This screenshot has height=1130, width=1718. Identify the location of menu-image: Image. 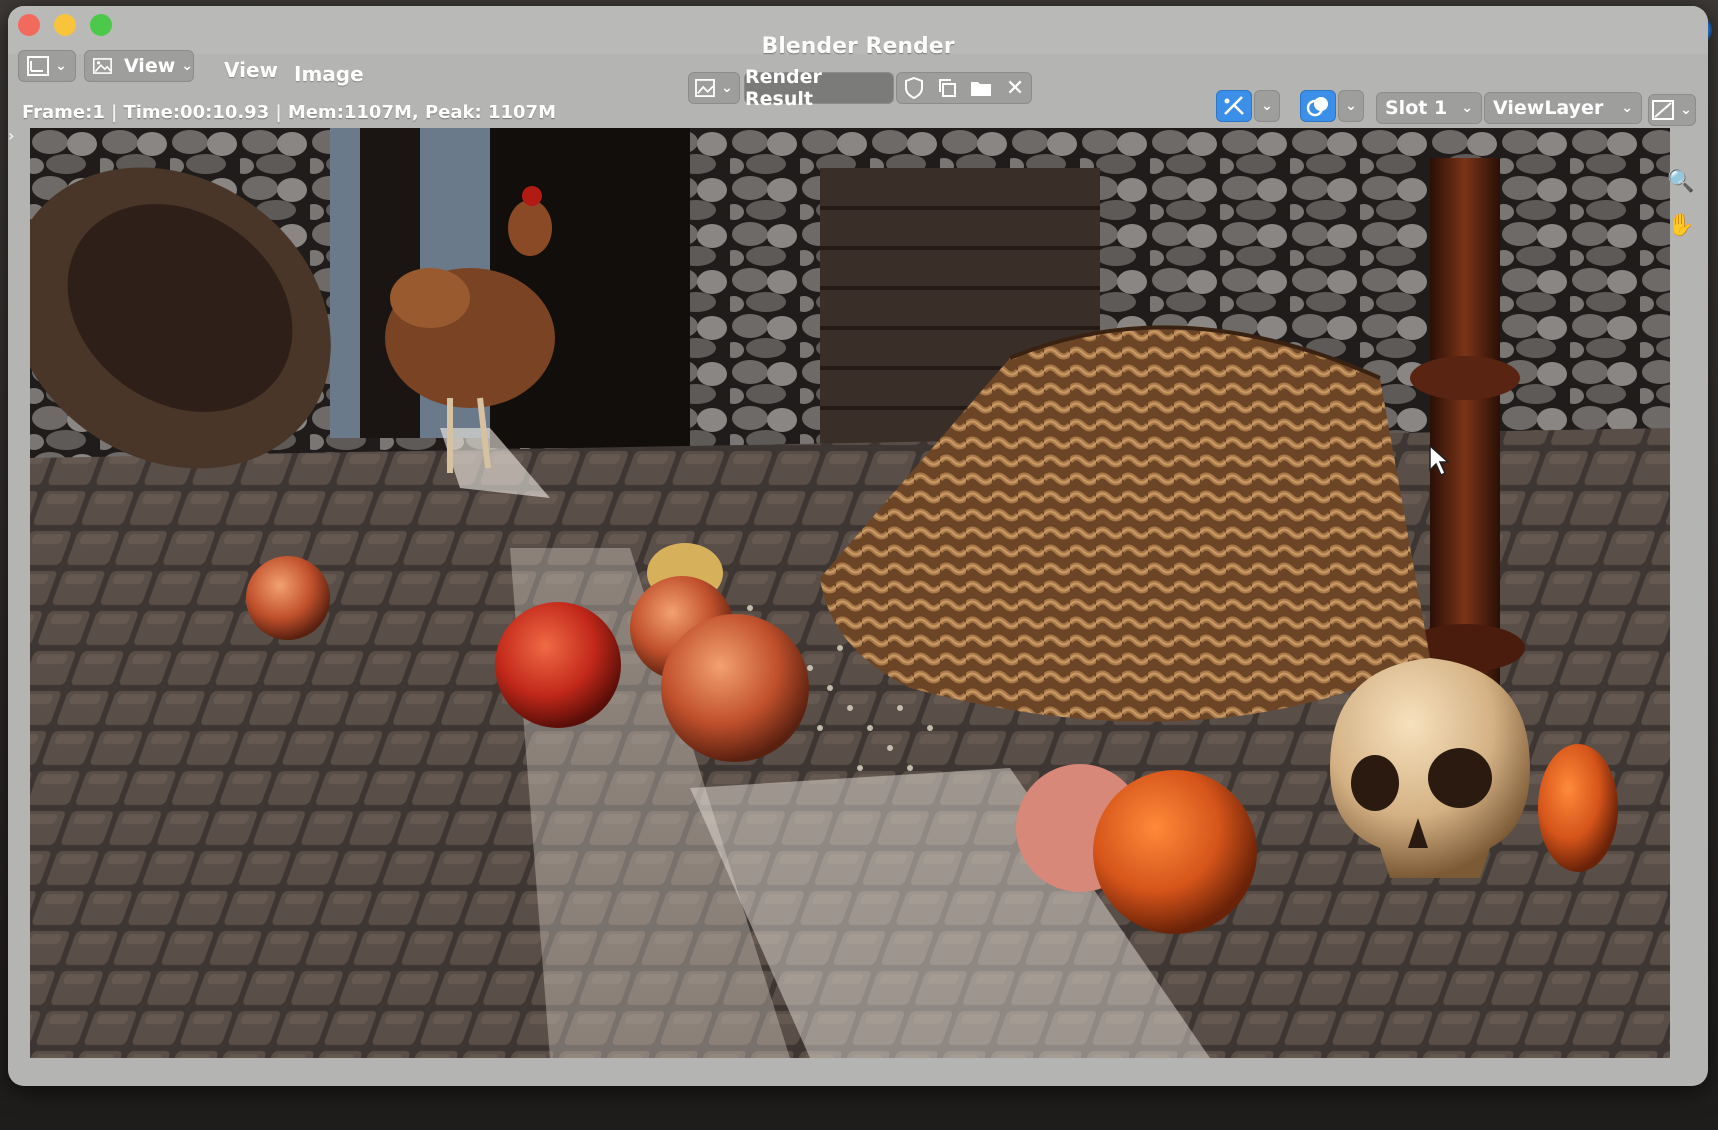
(329, 74).